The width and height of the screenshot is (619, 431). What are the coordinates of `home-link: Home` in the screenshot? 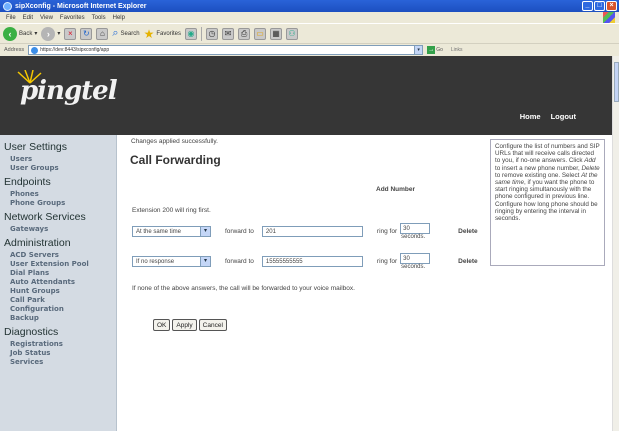 It's located at (530, 116).